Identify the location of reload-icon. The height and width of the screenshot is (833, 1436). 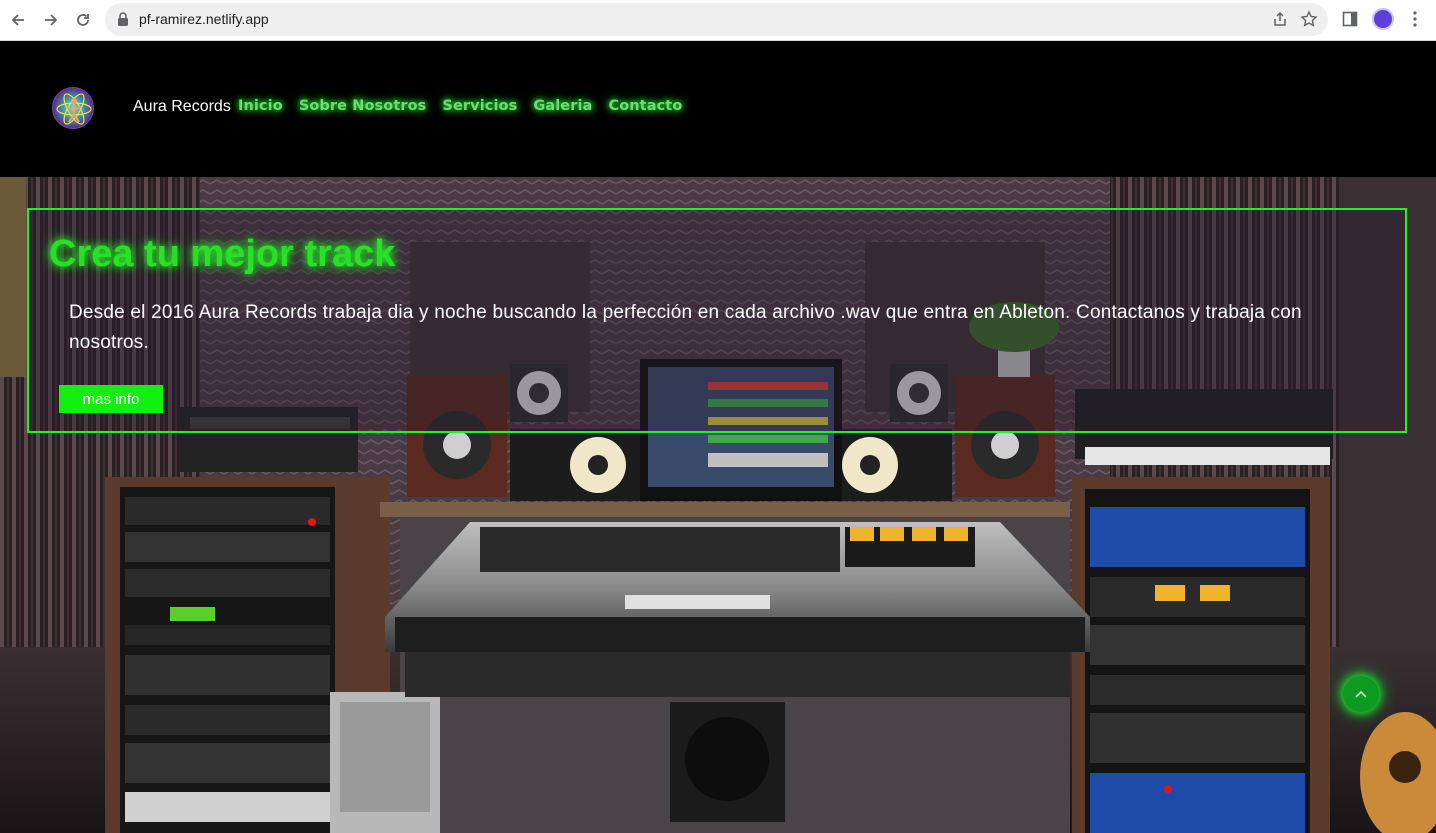
(83, 20).